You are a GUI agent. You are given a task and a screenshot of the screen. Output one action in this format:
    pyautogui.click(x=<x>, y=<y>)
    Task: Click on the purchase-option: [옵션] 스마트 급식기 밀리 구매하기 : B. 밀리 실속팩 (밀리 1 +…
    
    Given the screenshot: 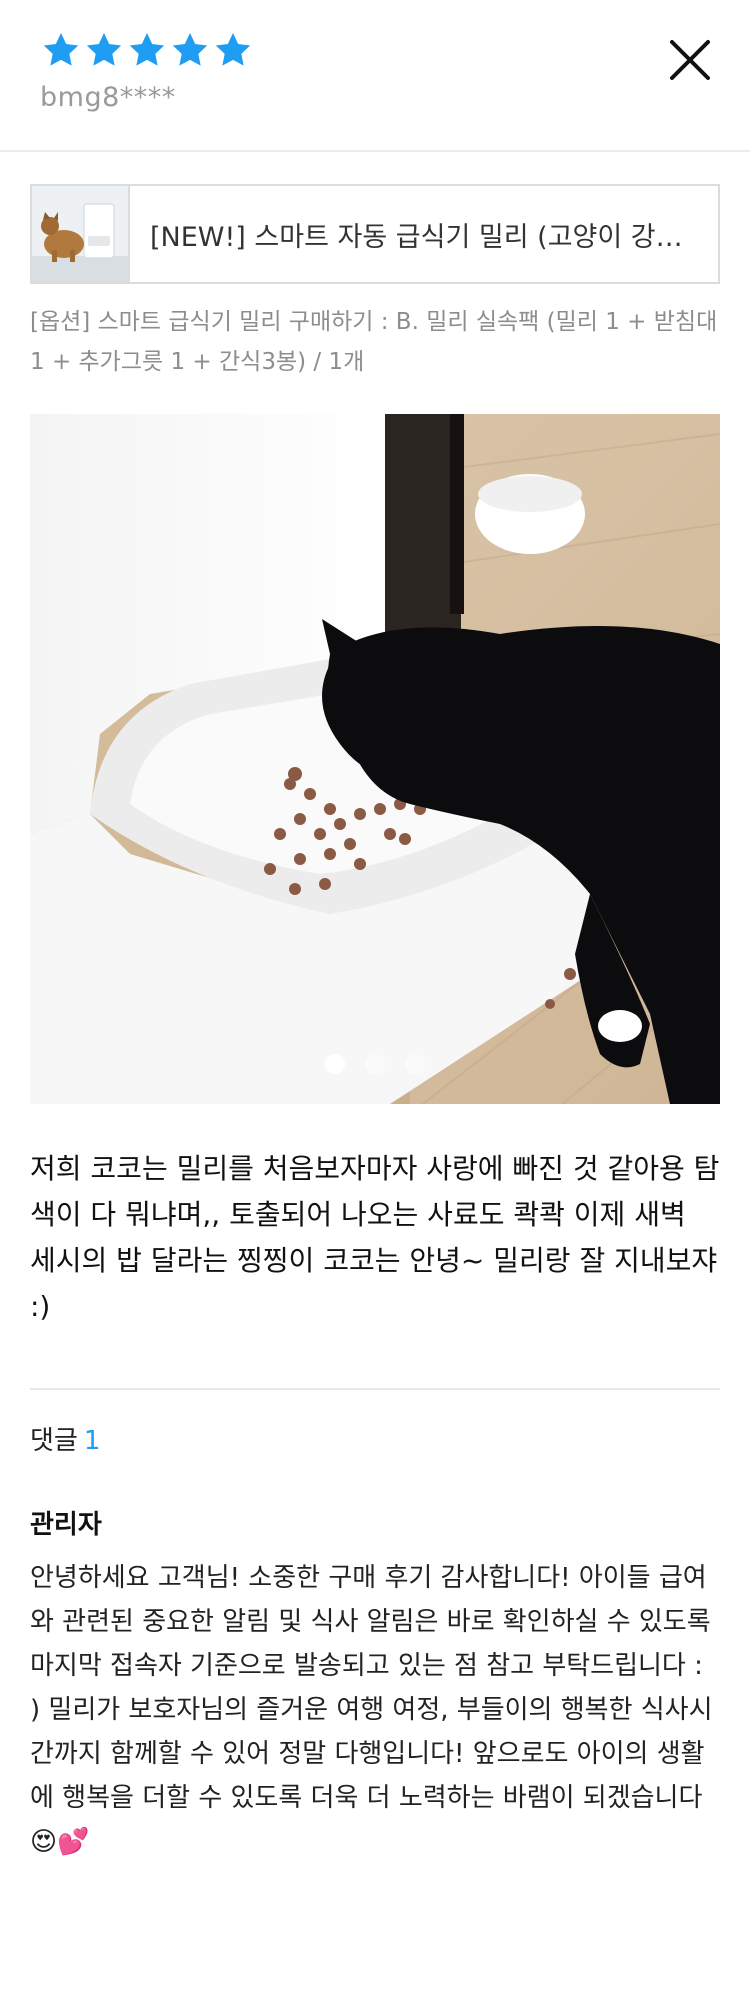 What is the action you would take?
    pyautogui.click(x=374, y=342)
    